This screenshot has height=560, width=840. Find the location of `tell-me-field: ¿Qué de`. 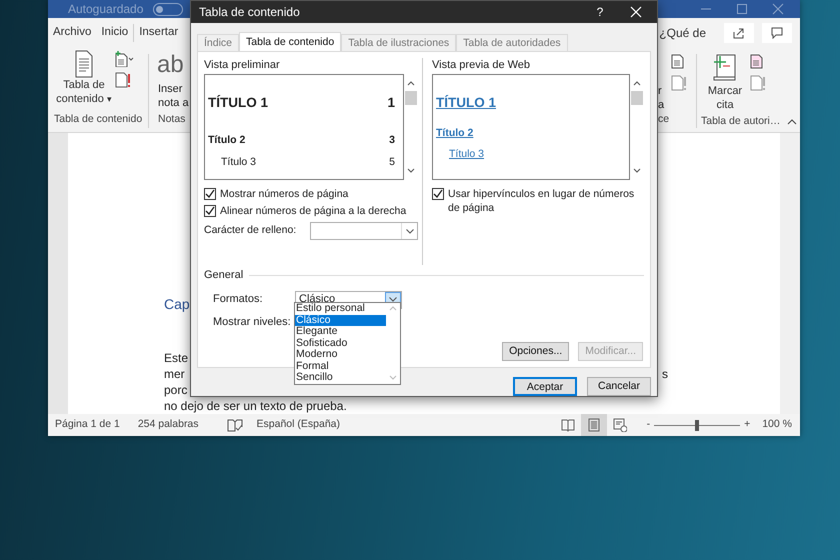

tell-me-field: ¿Qué de is located at coordinates (682, 33).